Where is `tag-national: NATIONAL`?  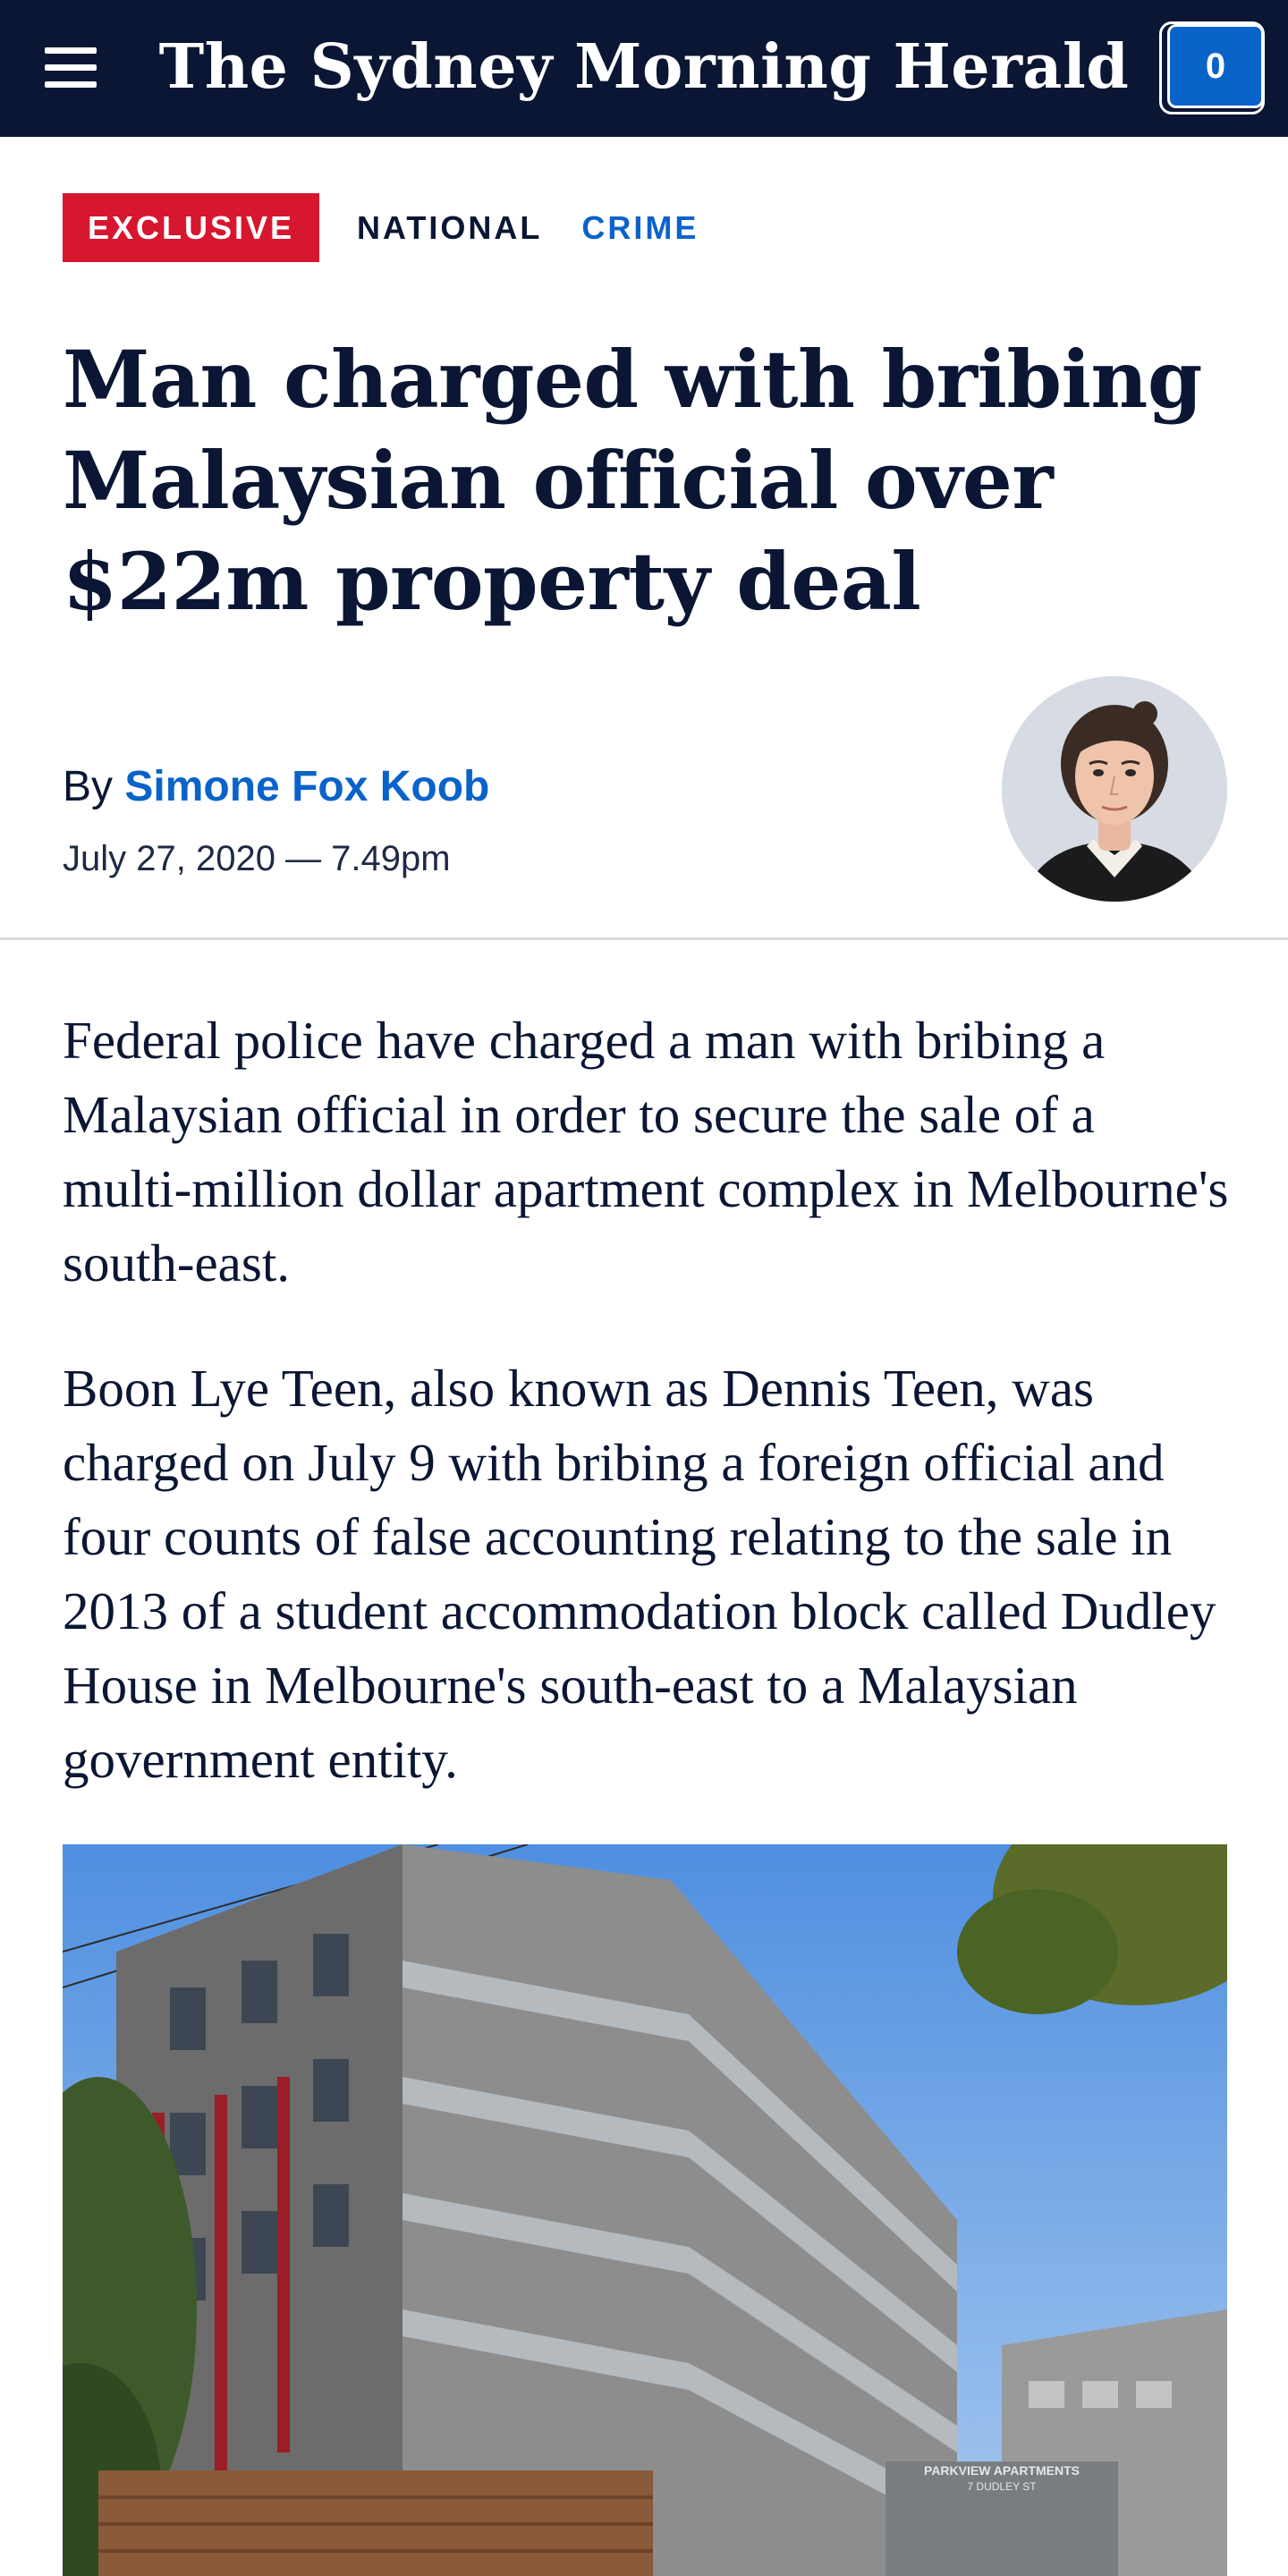 tag-national: NATIONAL is located at coordinates (449, 228).